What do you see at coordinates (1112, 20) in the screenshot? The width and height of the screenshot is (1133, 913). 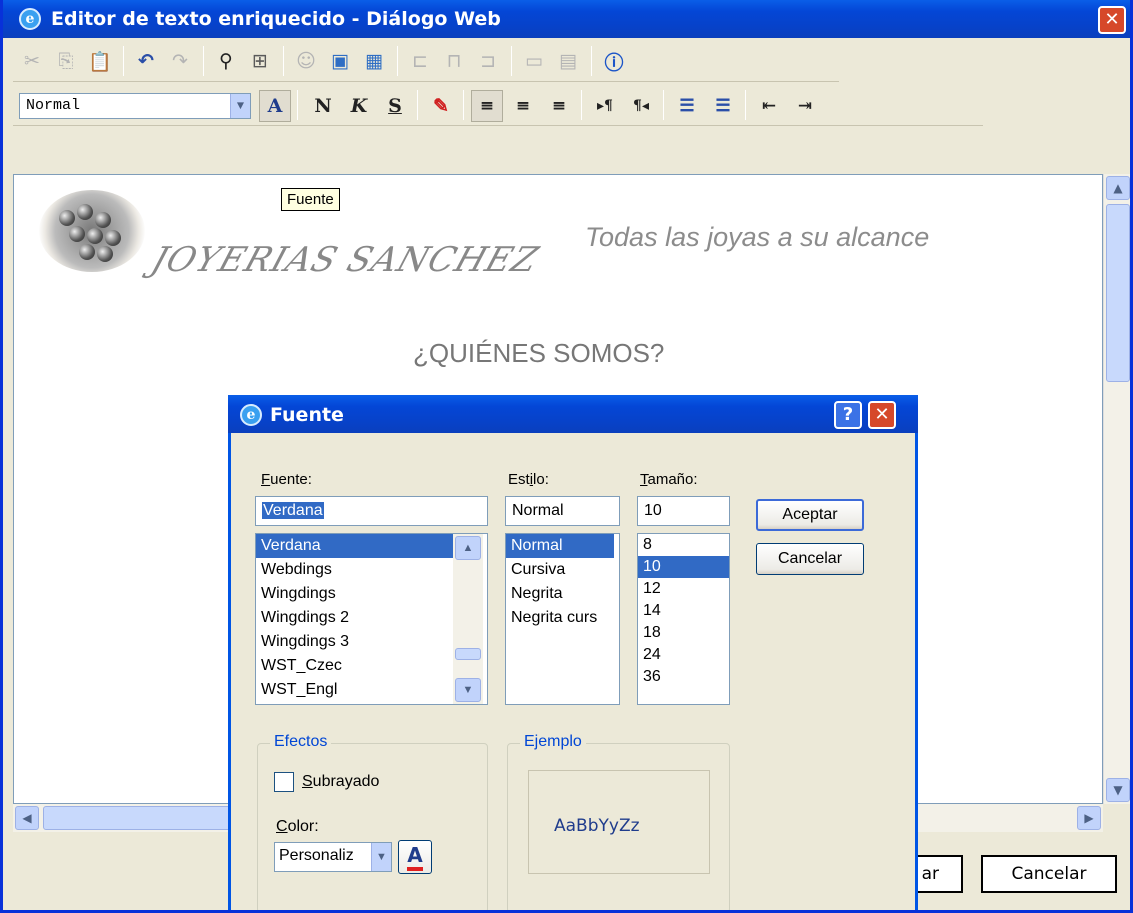 I see `close-button: ✕` at bounding box center [1112, 20].